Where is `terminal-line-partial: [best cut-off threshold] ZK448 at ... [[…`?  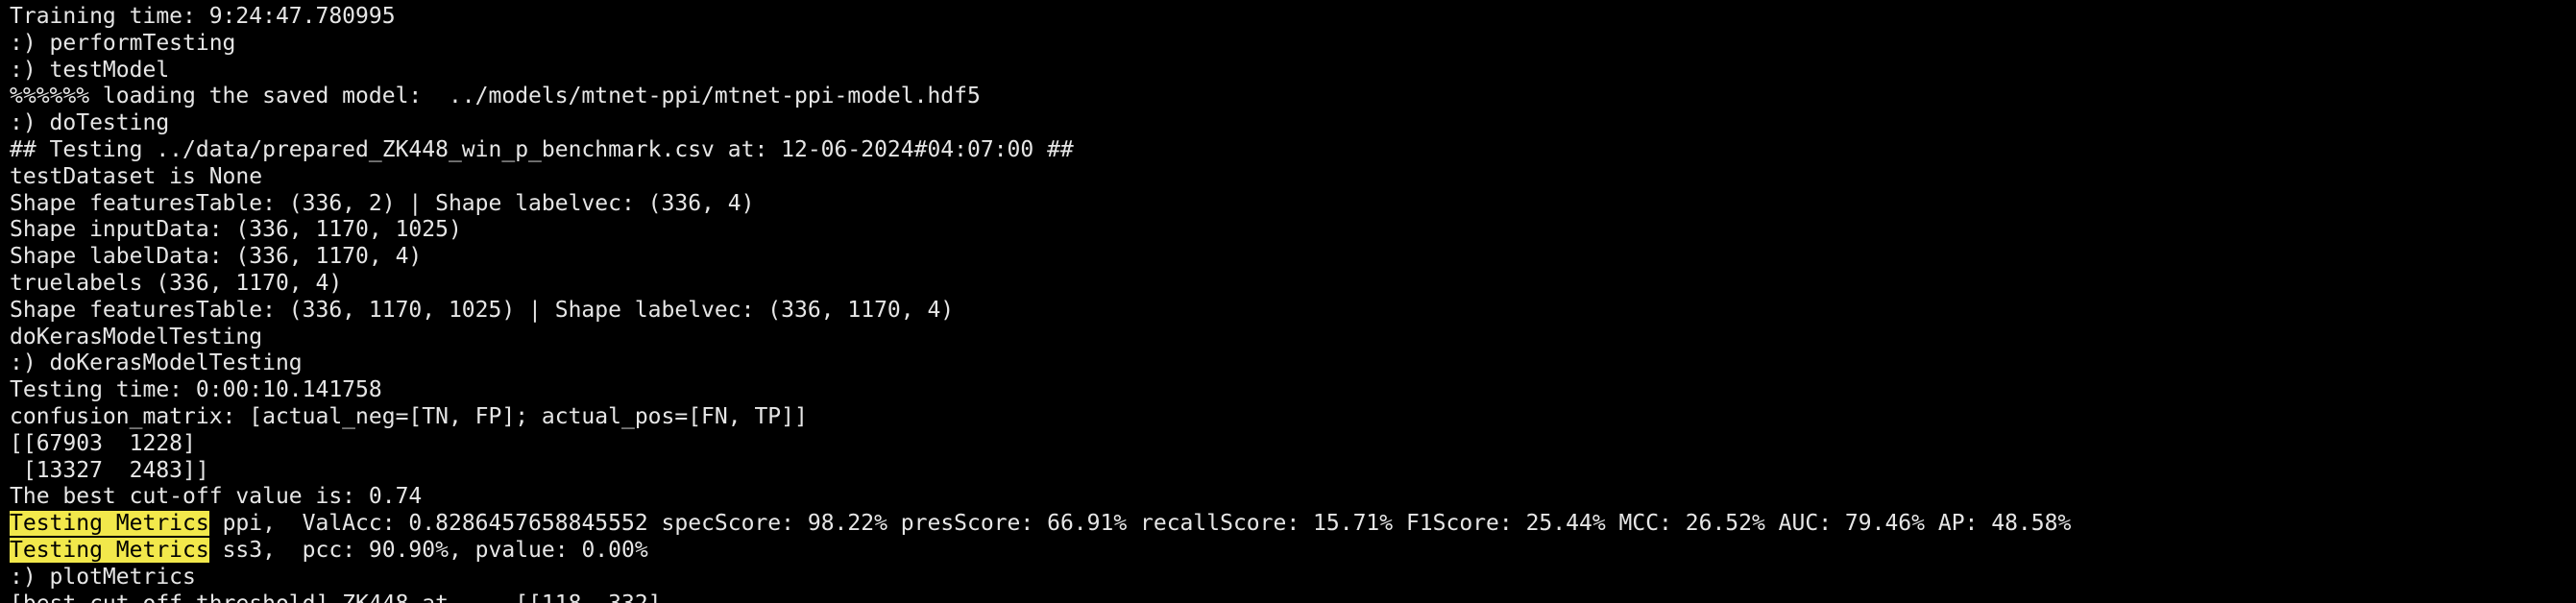 terminal-line-partial: [best cut-off threshold] ZK448 at ... [[… is located at coordinates (1293, 597).